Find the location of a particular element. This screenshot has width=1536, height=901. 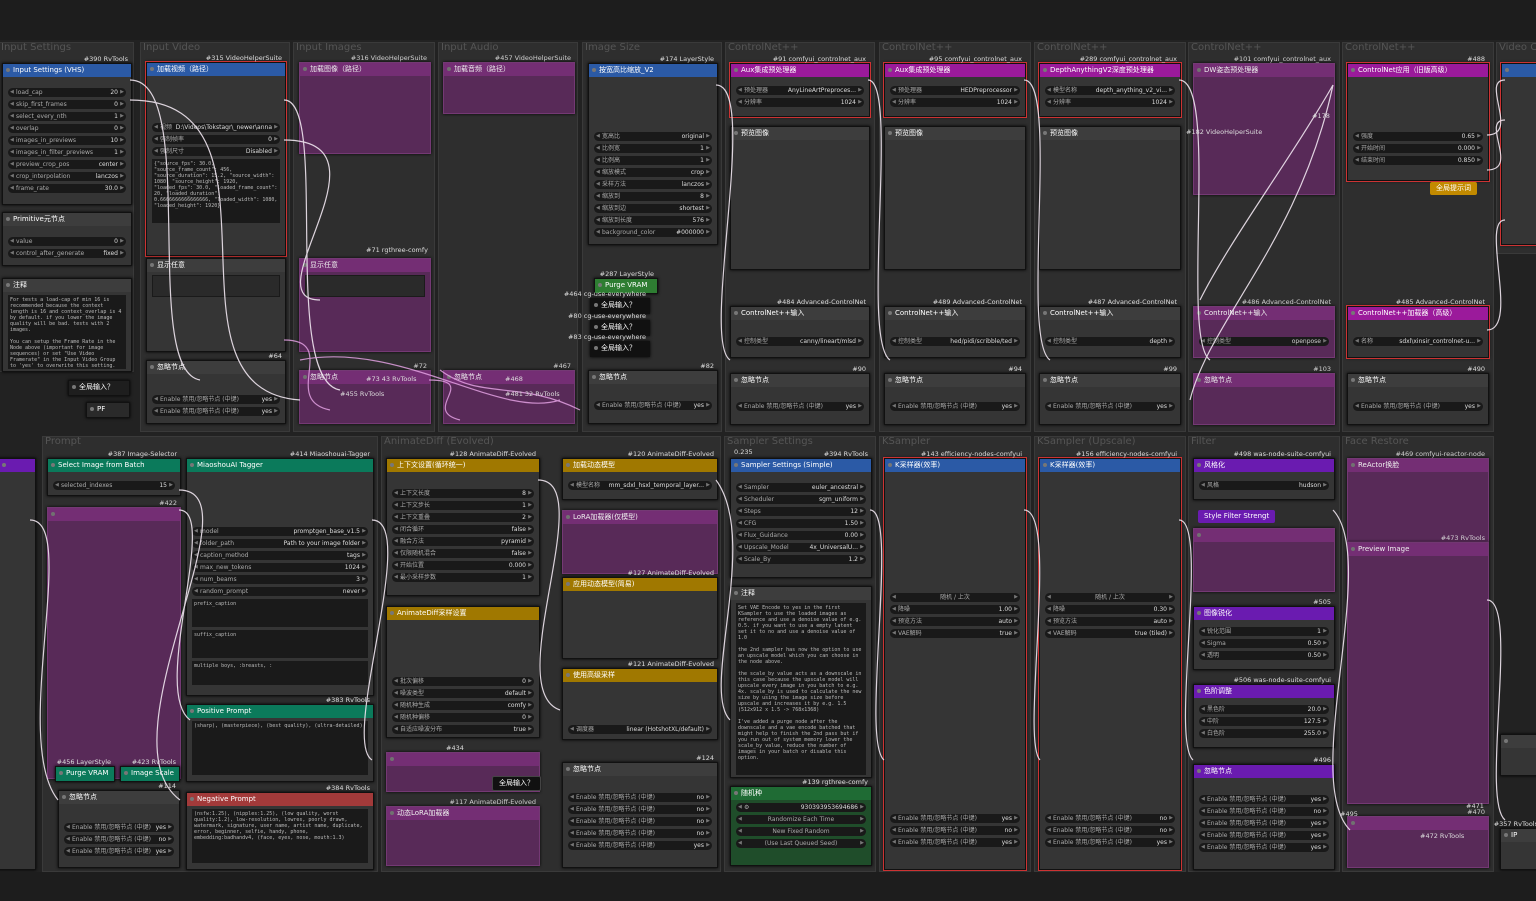

widget-preview-crop-pos: preview_crop_poscenter is located at coordinates (67, 164).